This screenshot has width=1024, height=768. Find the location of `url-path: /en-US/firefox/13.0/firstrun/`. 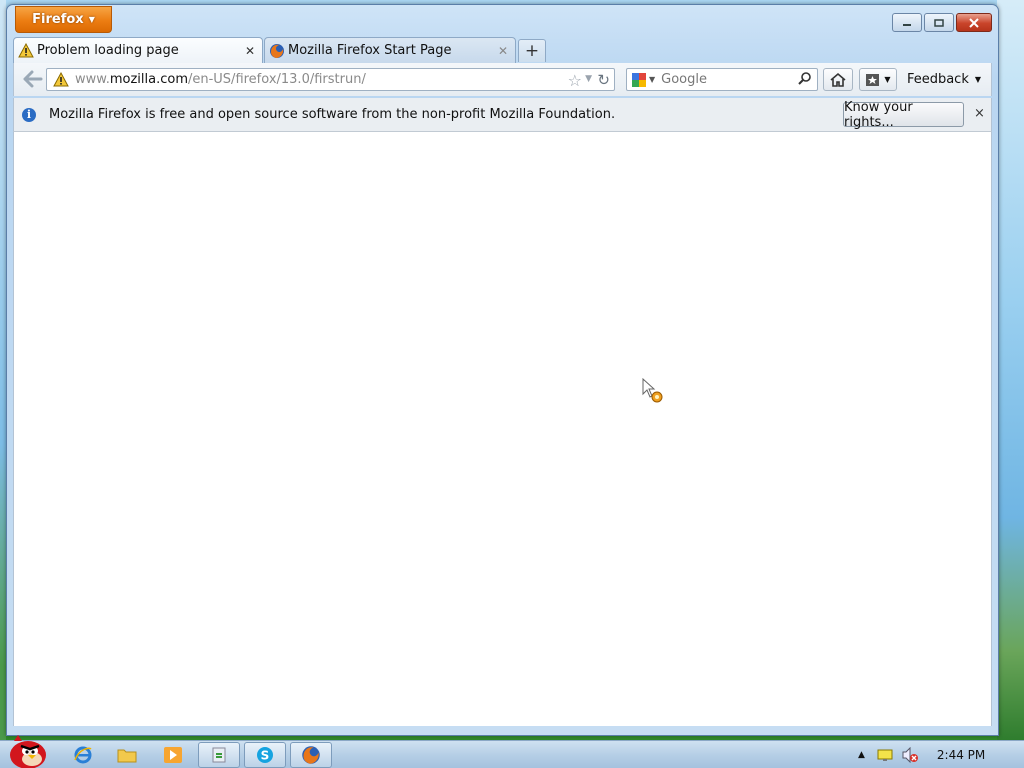

url-path: /en-US/firefox/13.0/firstrun/ is located at coordinates (276, 79).